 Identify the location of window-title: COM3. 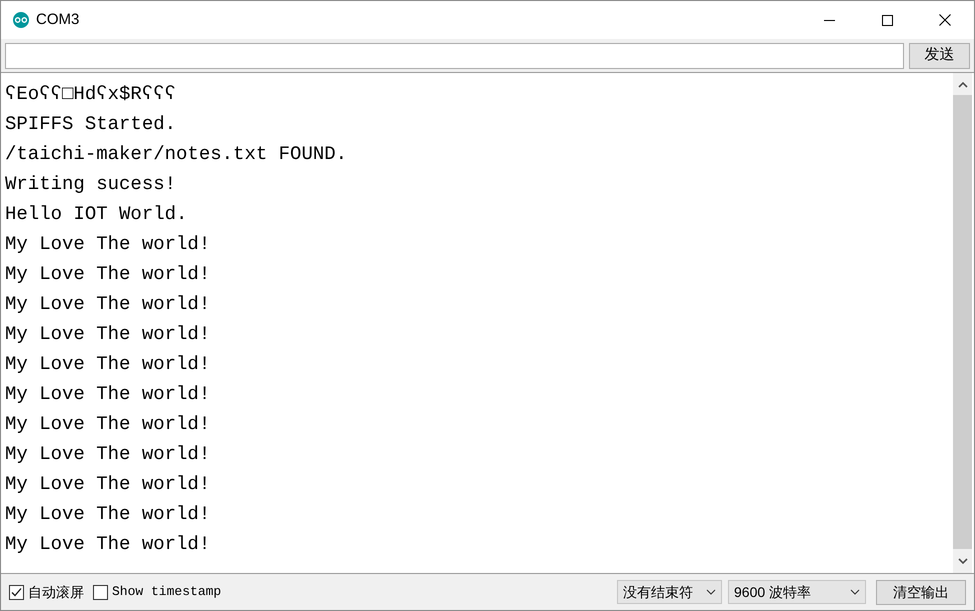
(58, 20).